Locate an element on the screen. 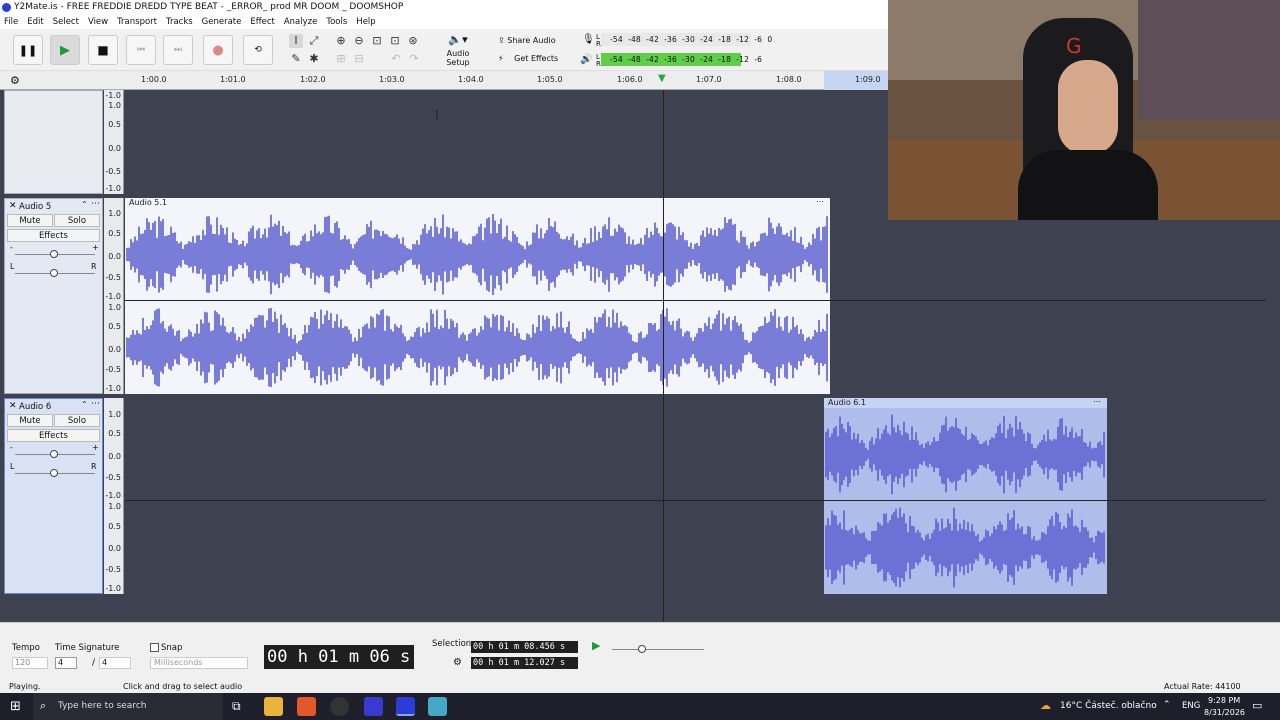 The width and height of the screenshot is (1280, 720). record-button: ● is located at coordinates (218, 50).